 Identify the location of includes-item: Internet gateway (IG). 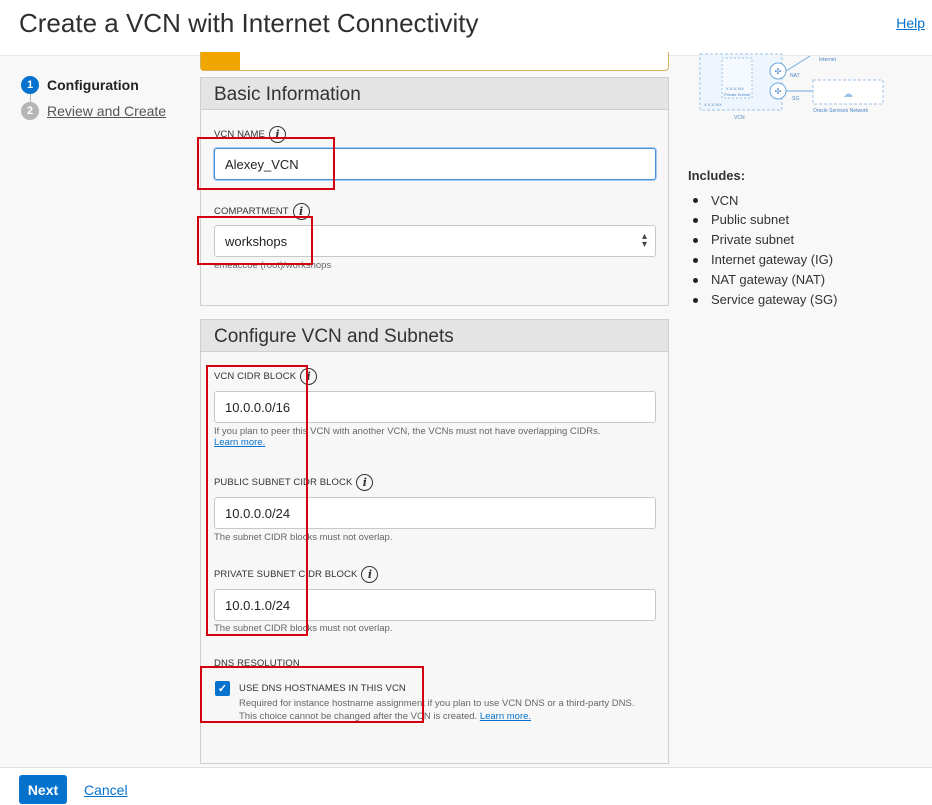
(772, 259).